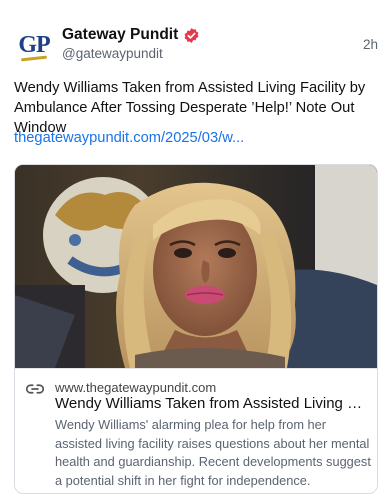 This screenshot has height=500, width=392. What do you see at coordinates (112, 53) in the screenshot?
I see `author-handle: @gatewaypundit` at bounding box center [112, 53].